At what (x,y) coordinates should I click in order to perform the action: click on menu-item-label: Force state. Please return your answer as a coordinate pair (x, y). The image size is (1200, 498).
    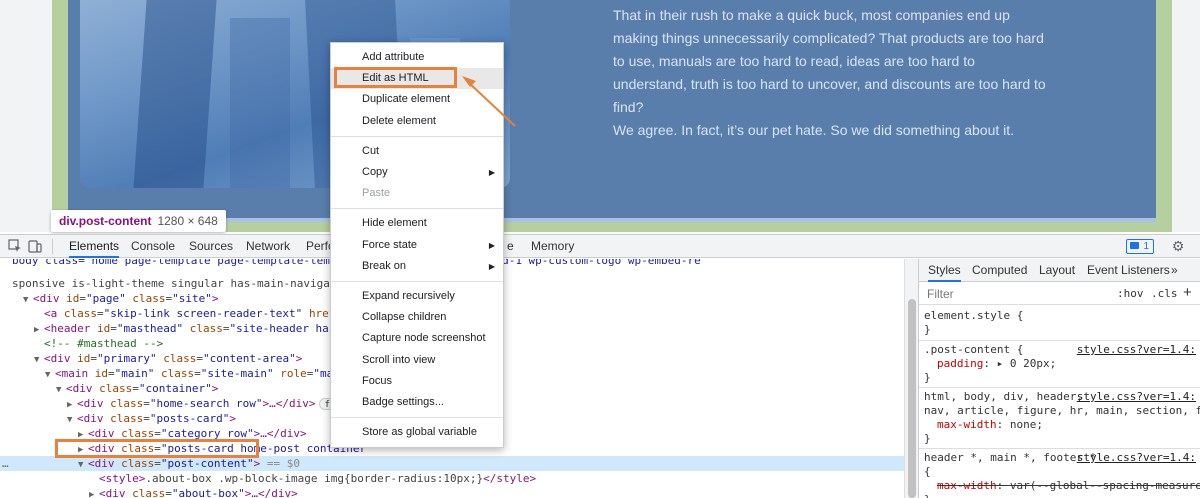
    Looking at the image, I should click on (390, 244).